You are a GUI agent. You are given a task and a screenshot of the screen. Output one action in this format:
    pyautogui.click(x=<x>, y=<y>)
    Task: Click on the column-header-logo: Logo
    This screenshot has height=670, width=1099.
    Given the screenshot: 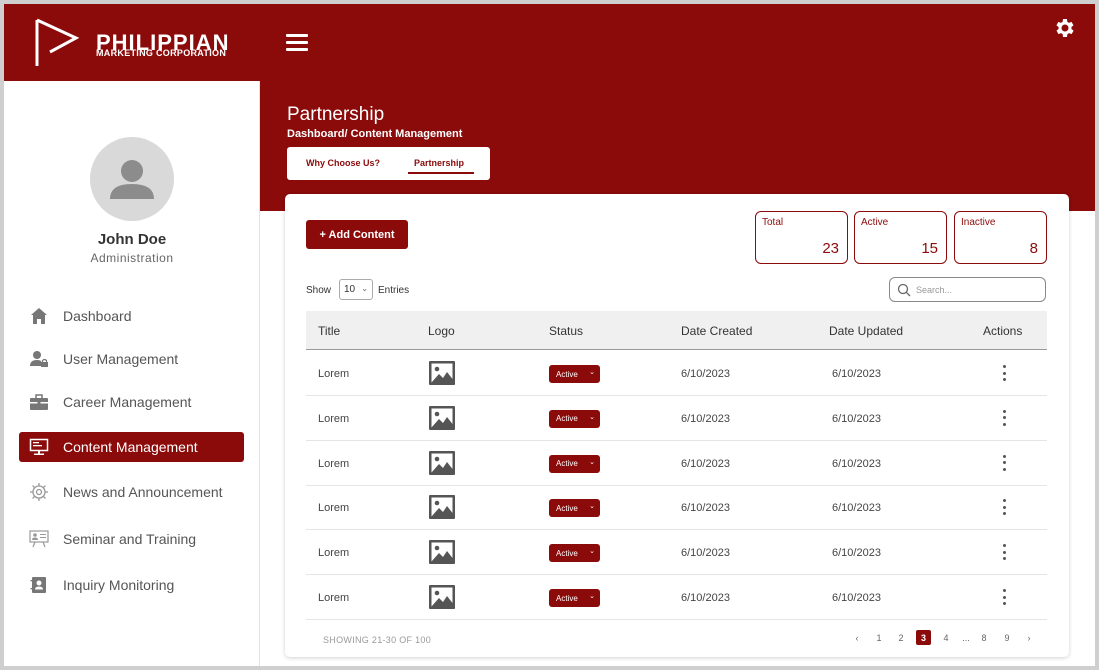 What is the action you would take?
    pyautogui.click(x=441, y=331)
    